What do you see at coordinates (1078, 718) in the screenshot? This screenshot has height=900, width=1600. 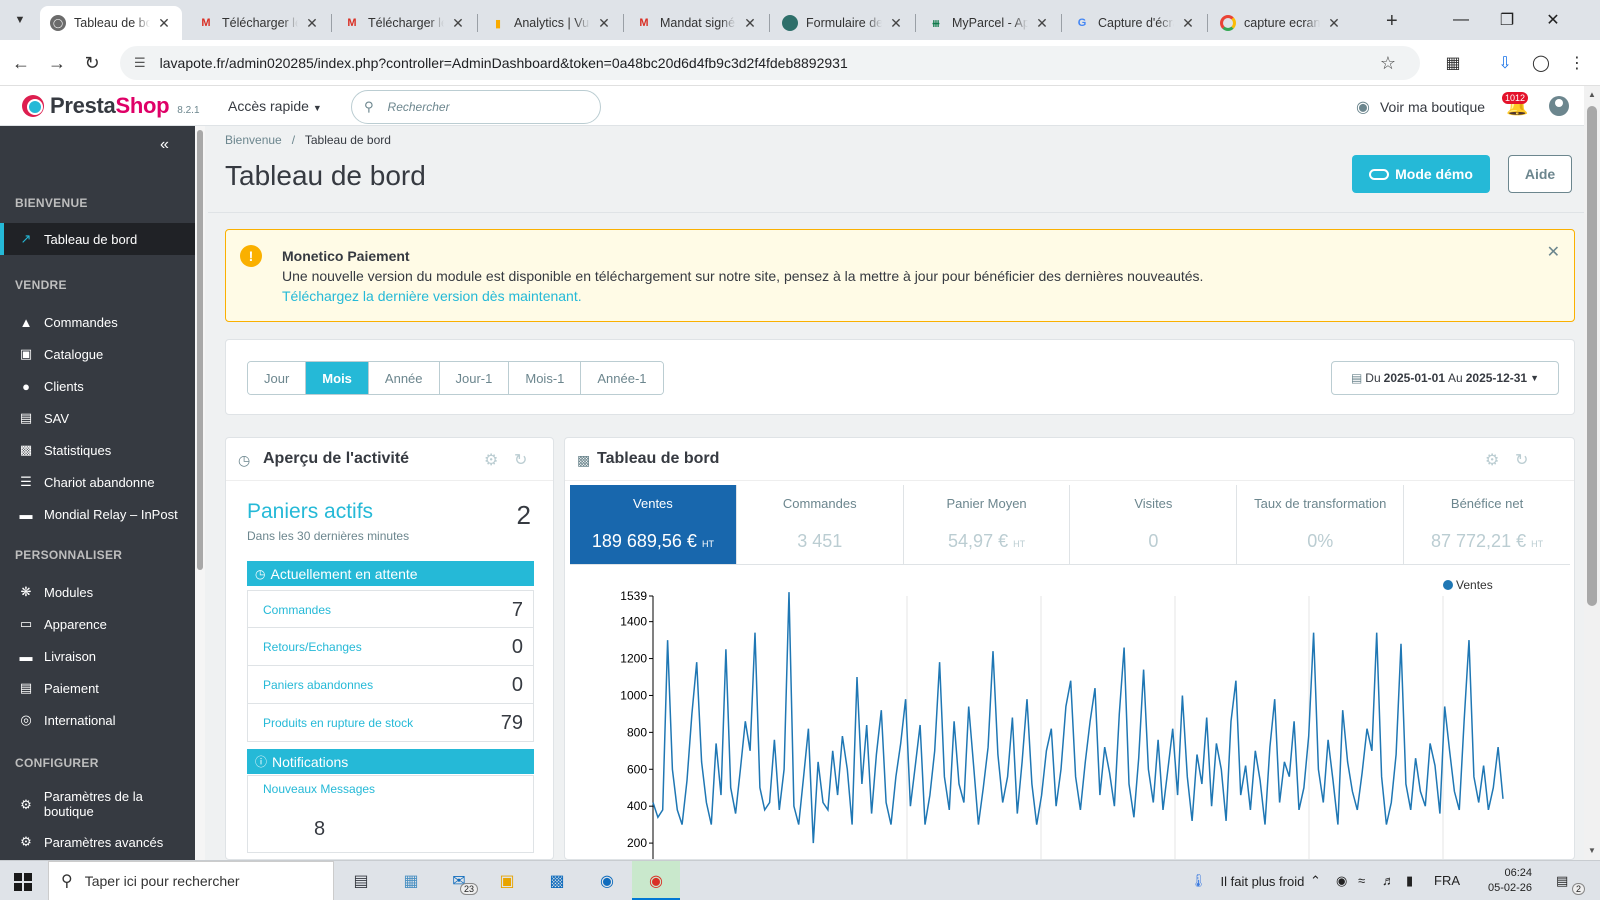 I see `series-line-ventes` at bounding box center [1078, 718].